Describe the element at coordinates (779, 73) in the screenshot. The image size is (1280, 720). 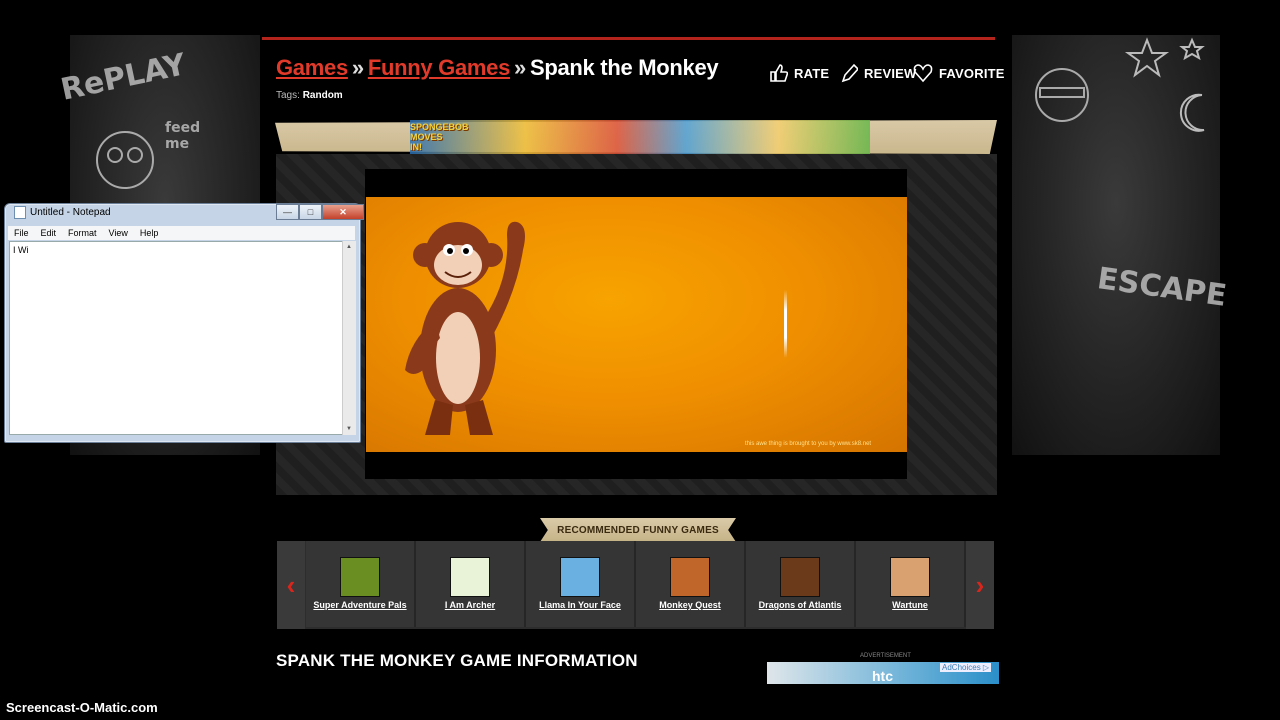
I see `thumbs-up-icon` at that location.